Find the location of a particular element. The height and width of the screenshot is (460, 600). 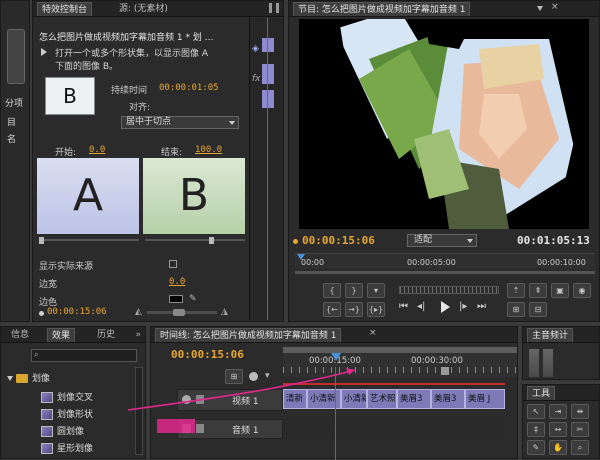

monitor-scrub-track is located at coordinates (445, 272).